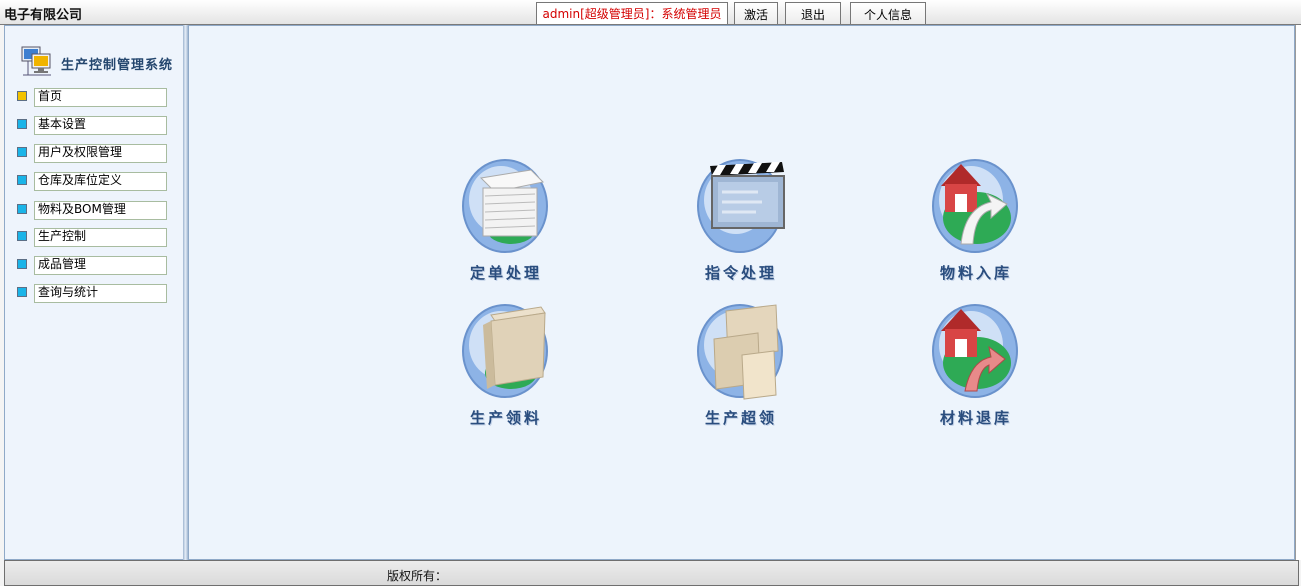  Describe the element at coordinates (417, 576) in the screenshot. I see `copyright-text: 版权所有：` at that location.